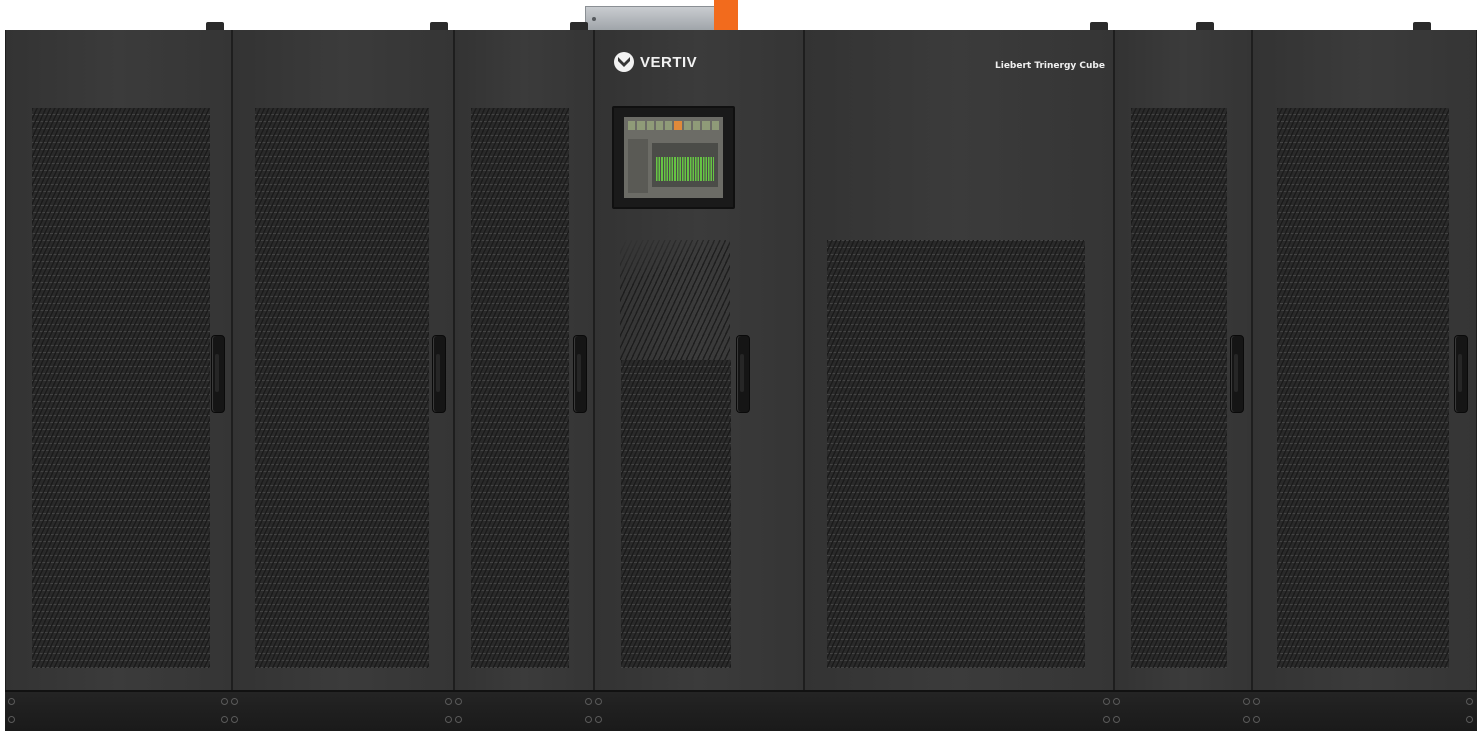 The image size is (1483, 731). Describe the element at coordinates (726, 15) in the screenshot. I see `orange-accent-tab` at that location.